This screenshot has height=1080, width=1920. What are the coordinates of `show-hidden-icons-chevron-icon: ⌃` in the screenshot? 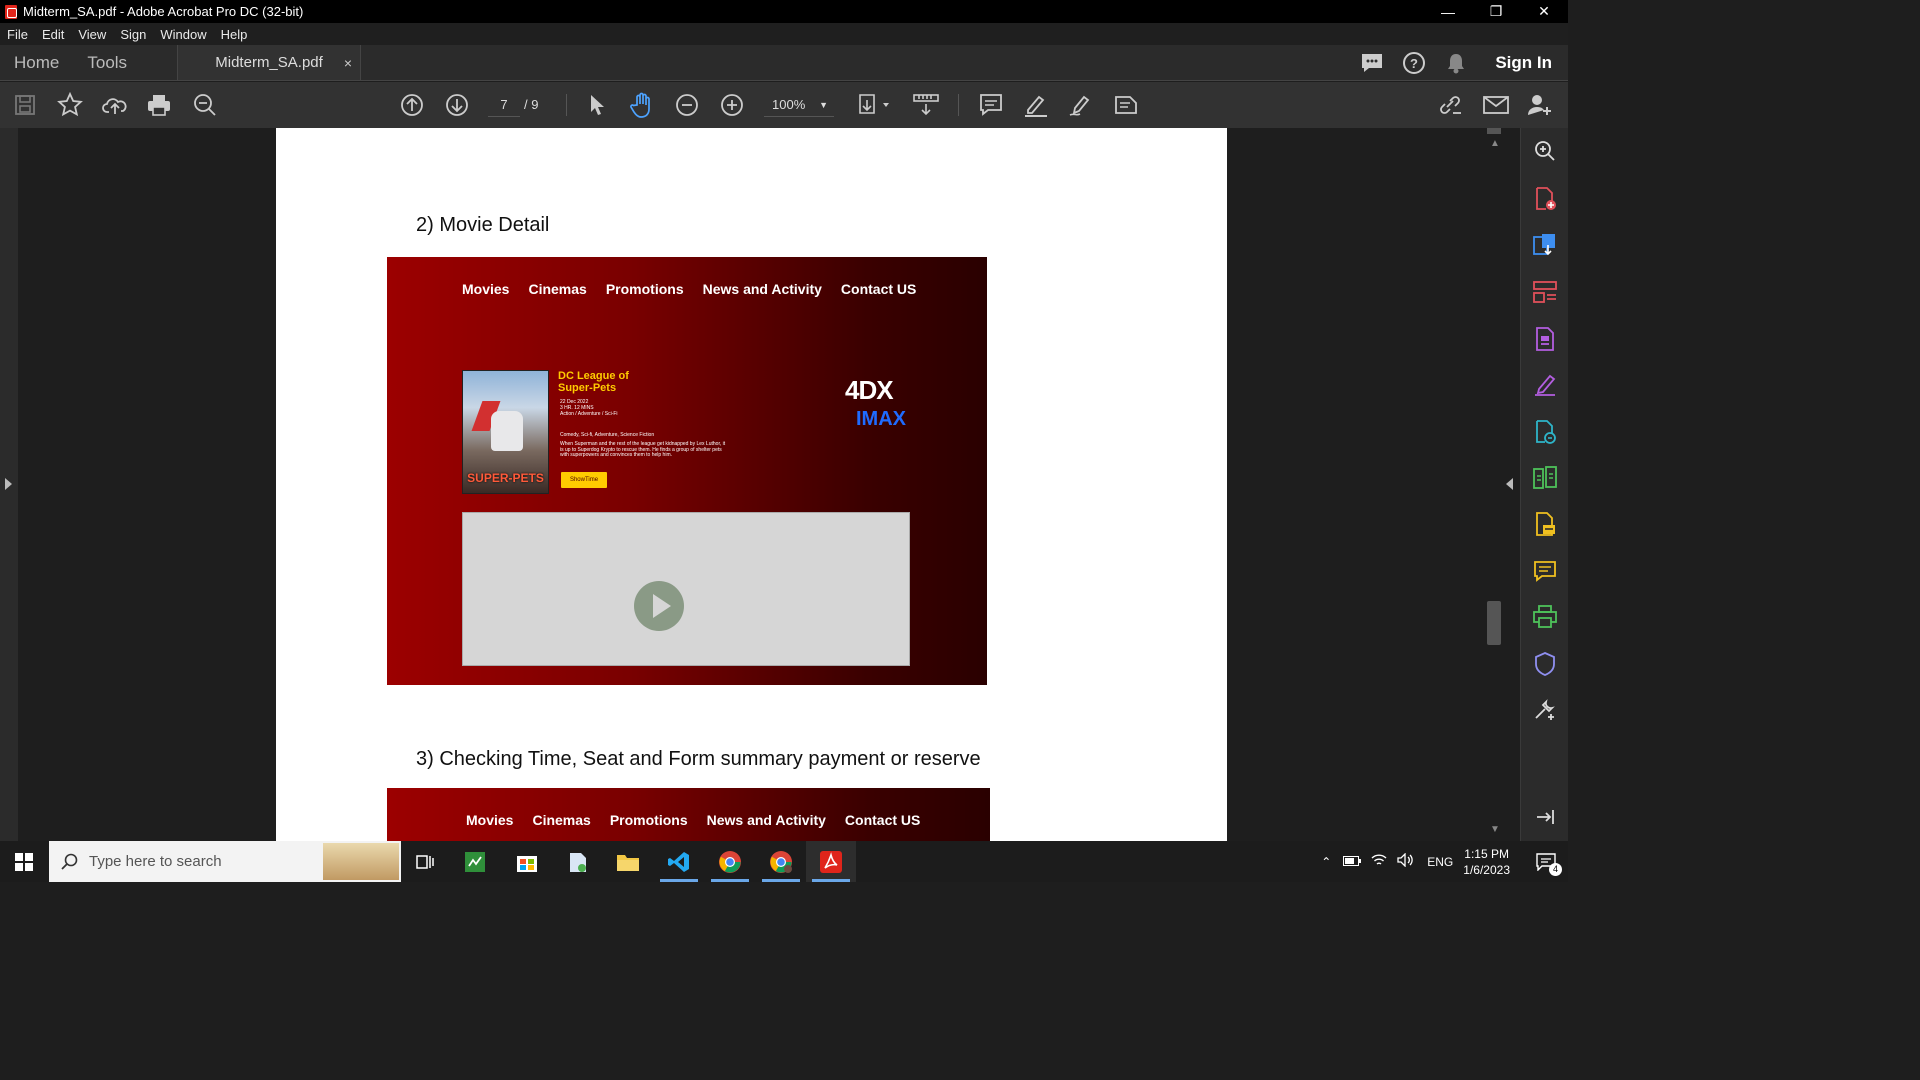 It's located at (1326, 862).